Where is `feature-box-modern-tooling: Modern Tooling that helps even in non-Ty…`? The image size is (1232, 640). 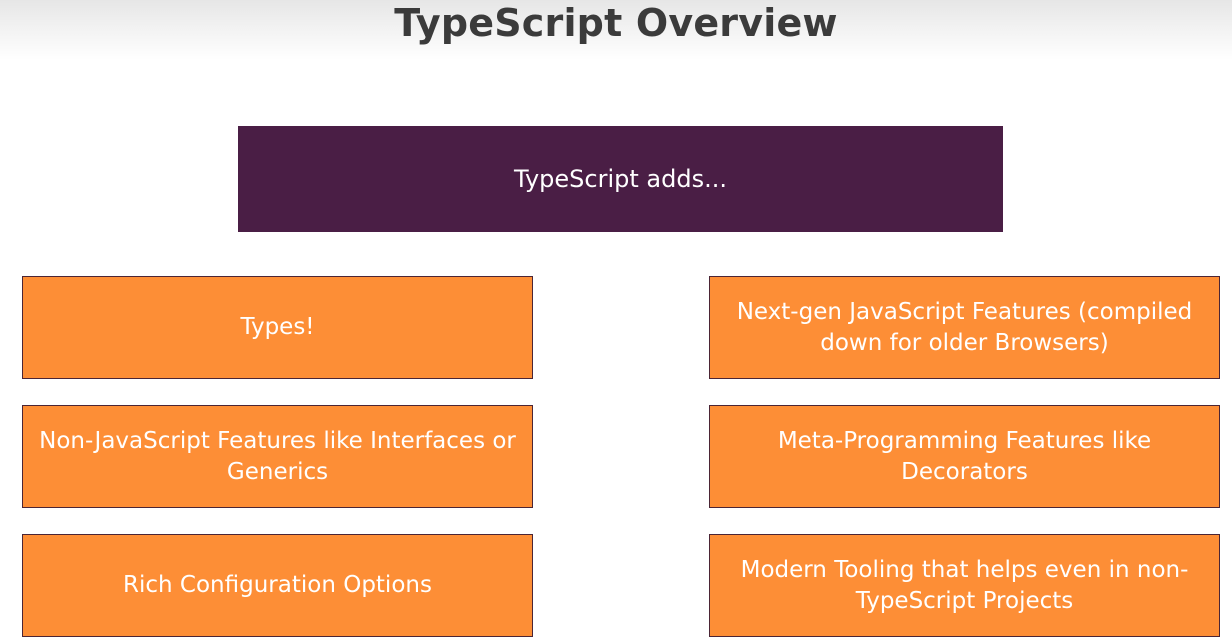
feature-box-modern-tooling: Modern Tooling that helps even in non-Ty… is located at coordinates (964, 585).